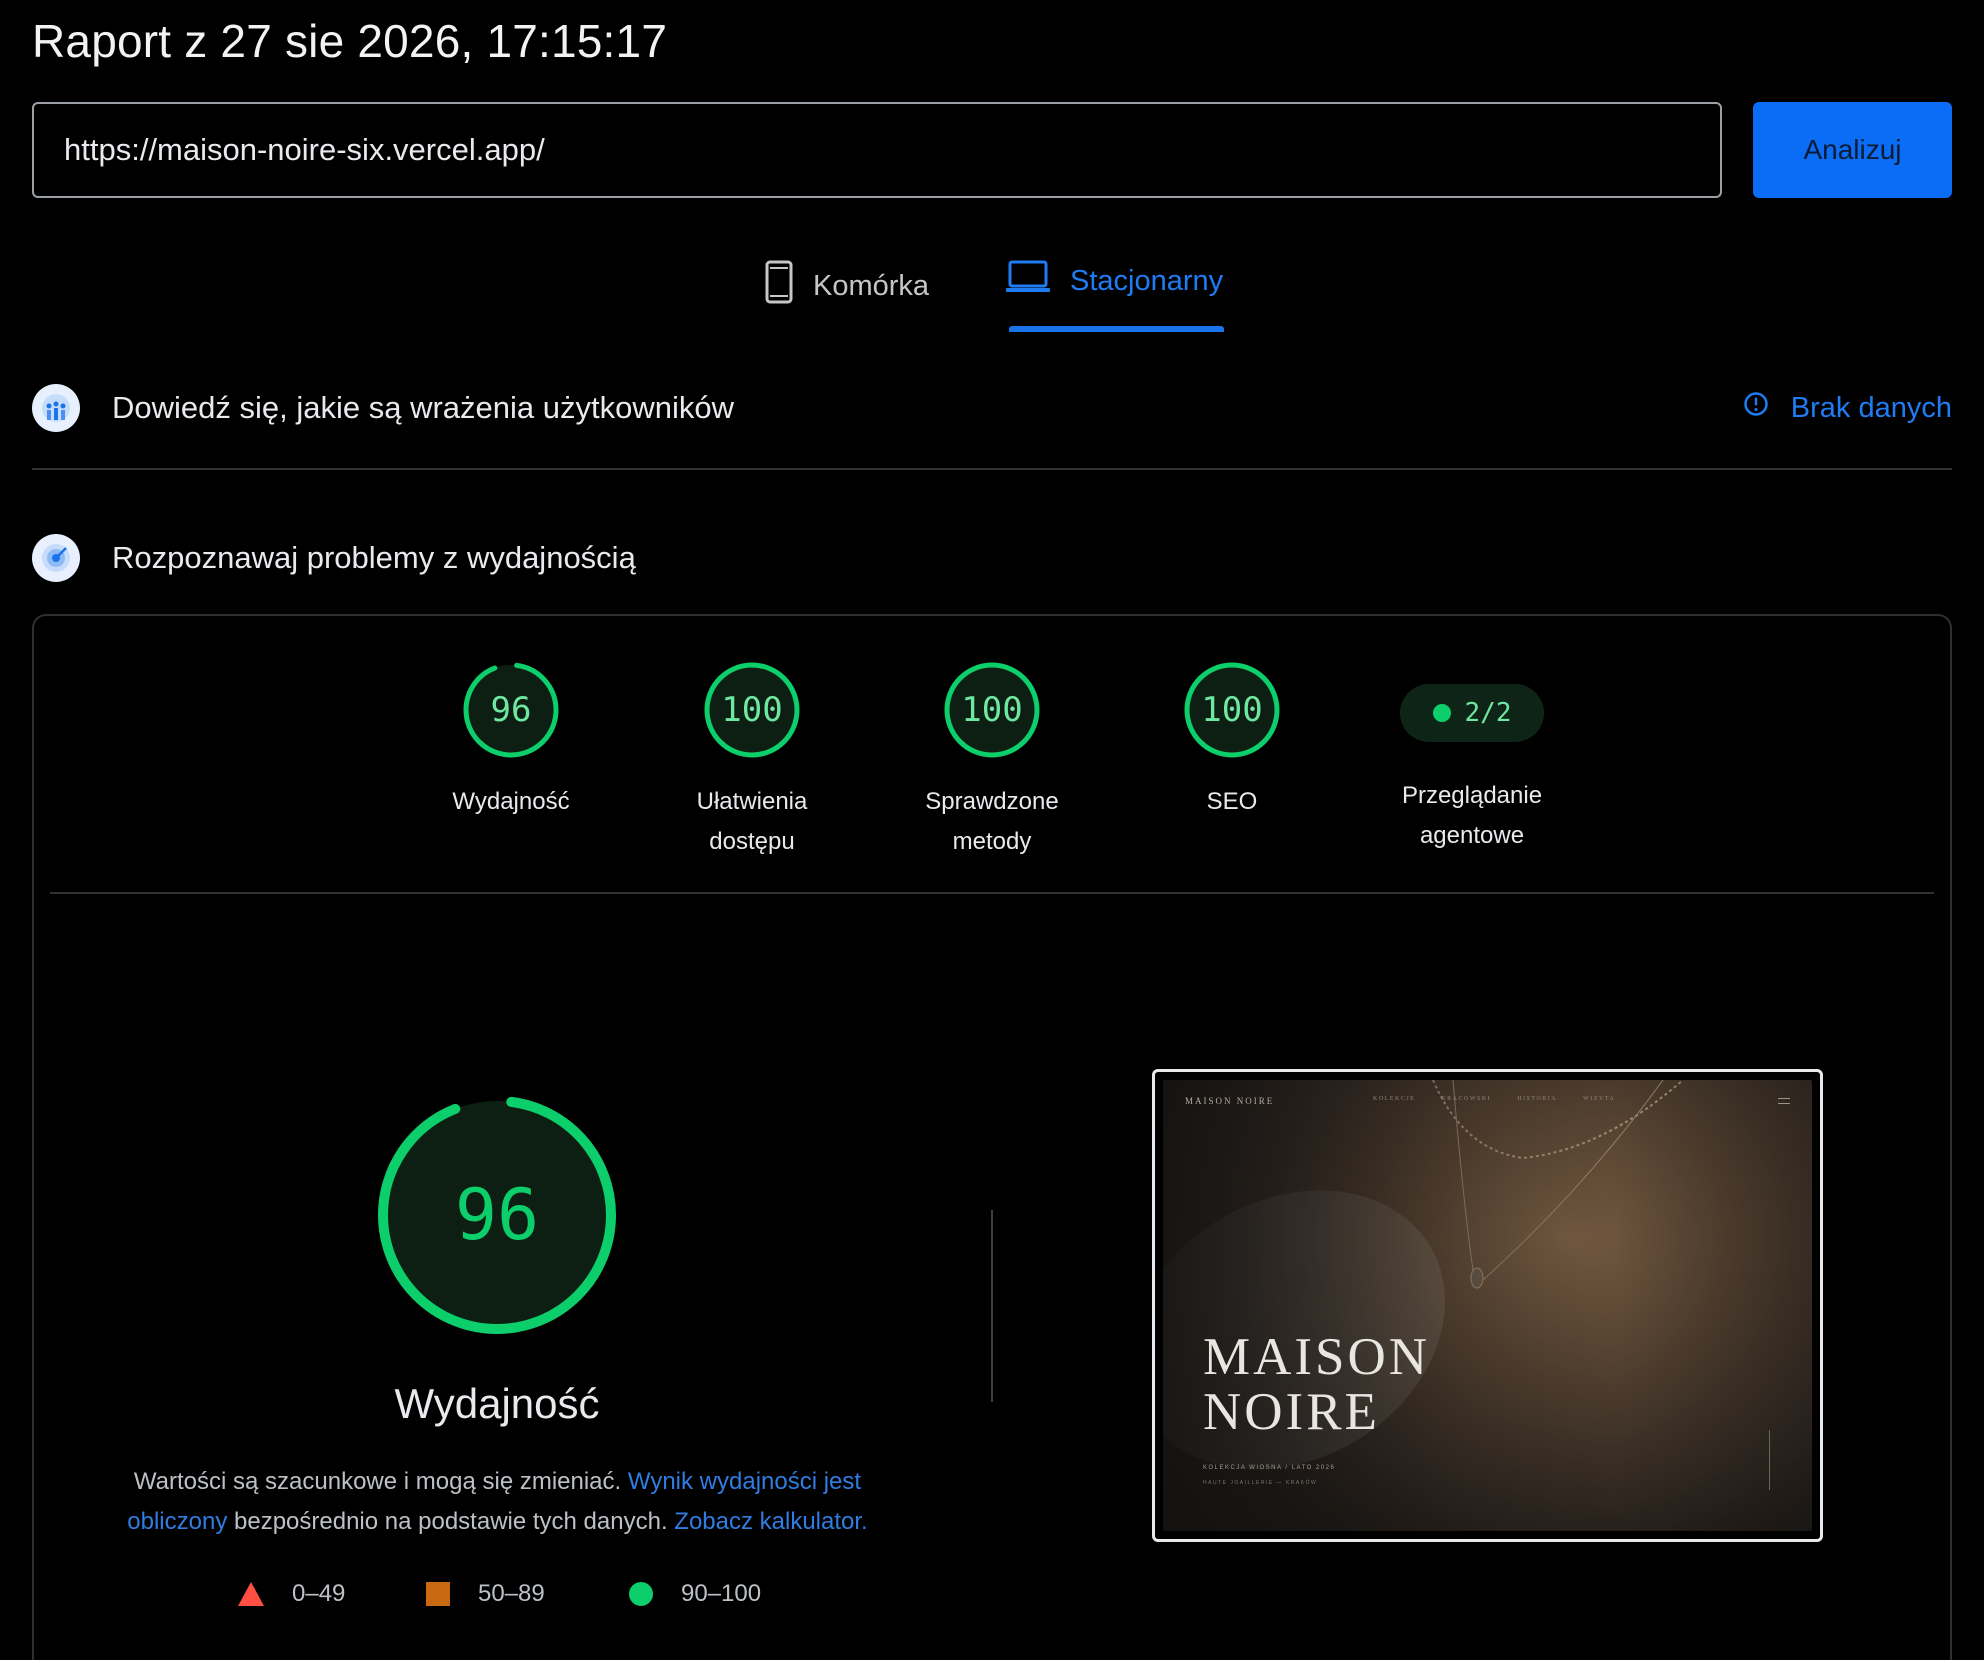 The height and width of the screenshot is (1660, 1984). Describe the element at coordinates (992, 821) in the screenshot. I see `score-label: Sprawdzone metody` at that location.